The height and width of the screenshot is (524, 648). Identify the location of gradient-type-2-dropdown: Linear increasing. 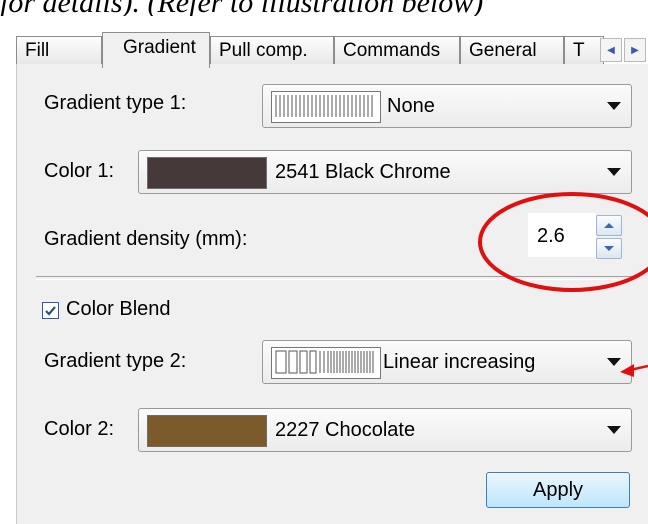
(447, 362).